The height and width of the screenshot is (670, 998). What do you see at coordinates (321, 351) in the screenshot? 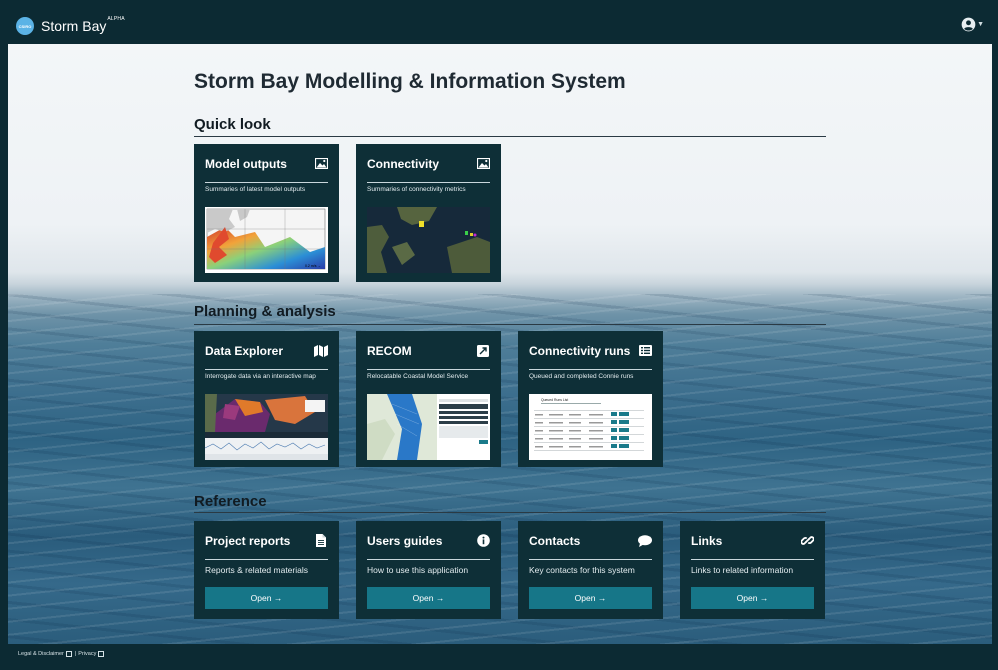
I see `map-icon` at bounding box center [321, 351].